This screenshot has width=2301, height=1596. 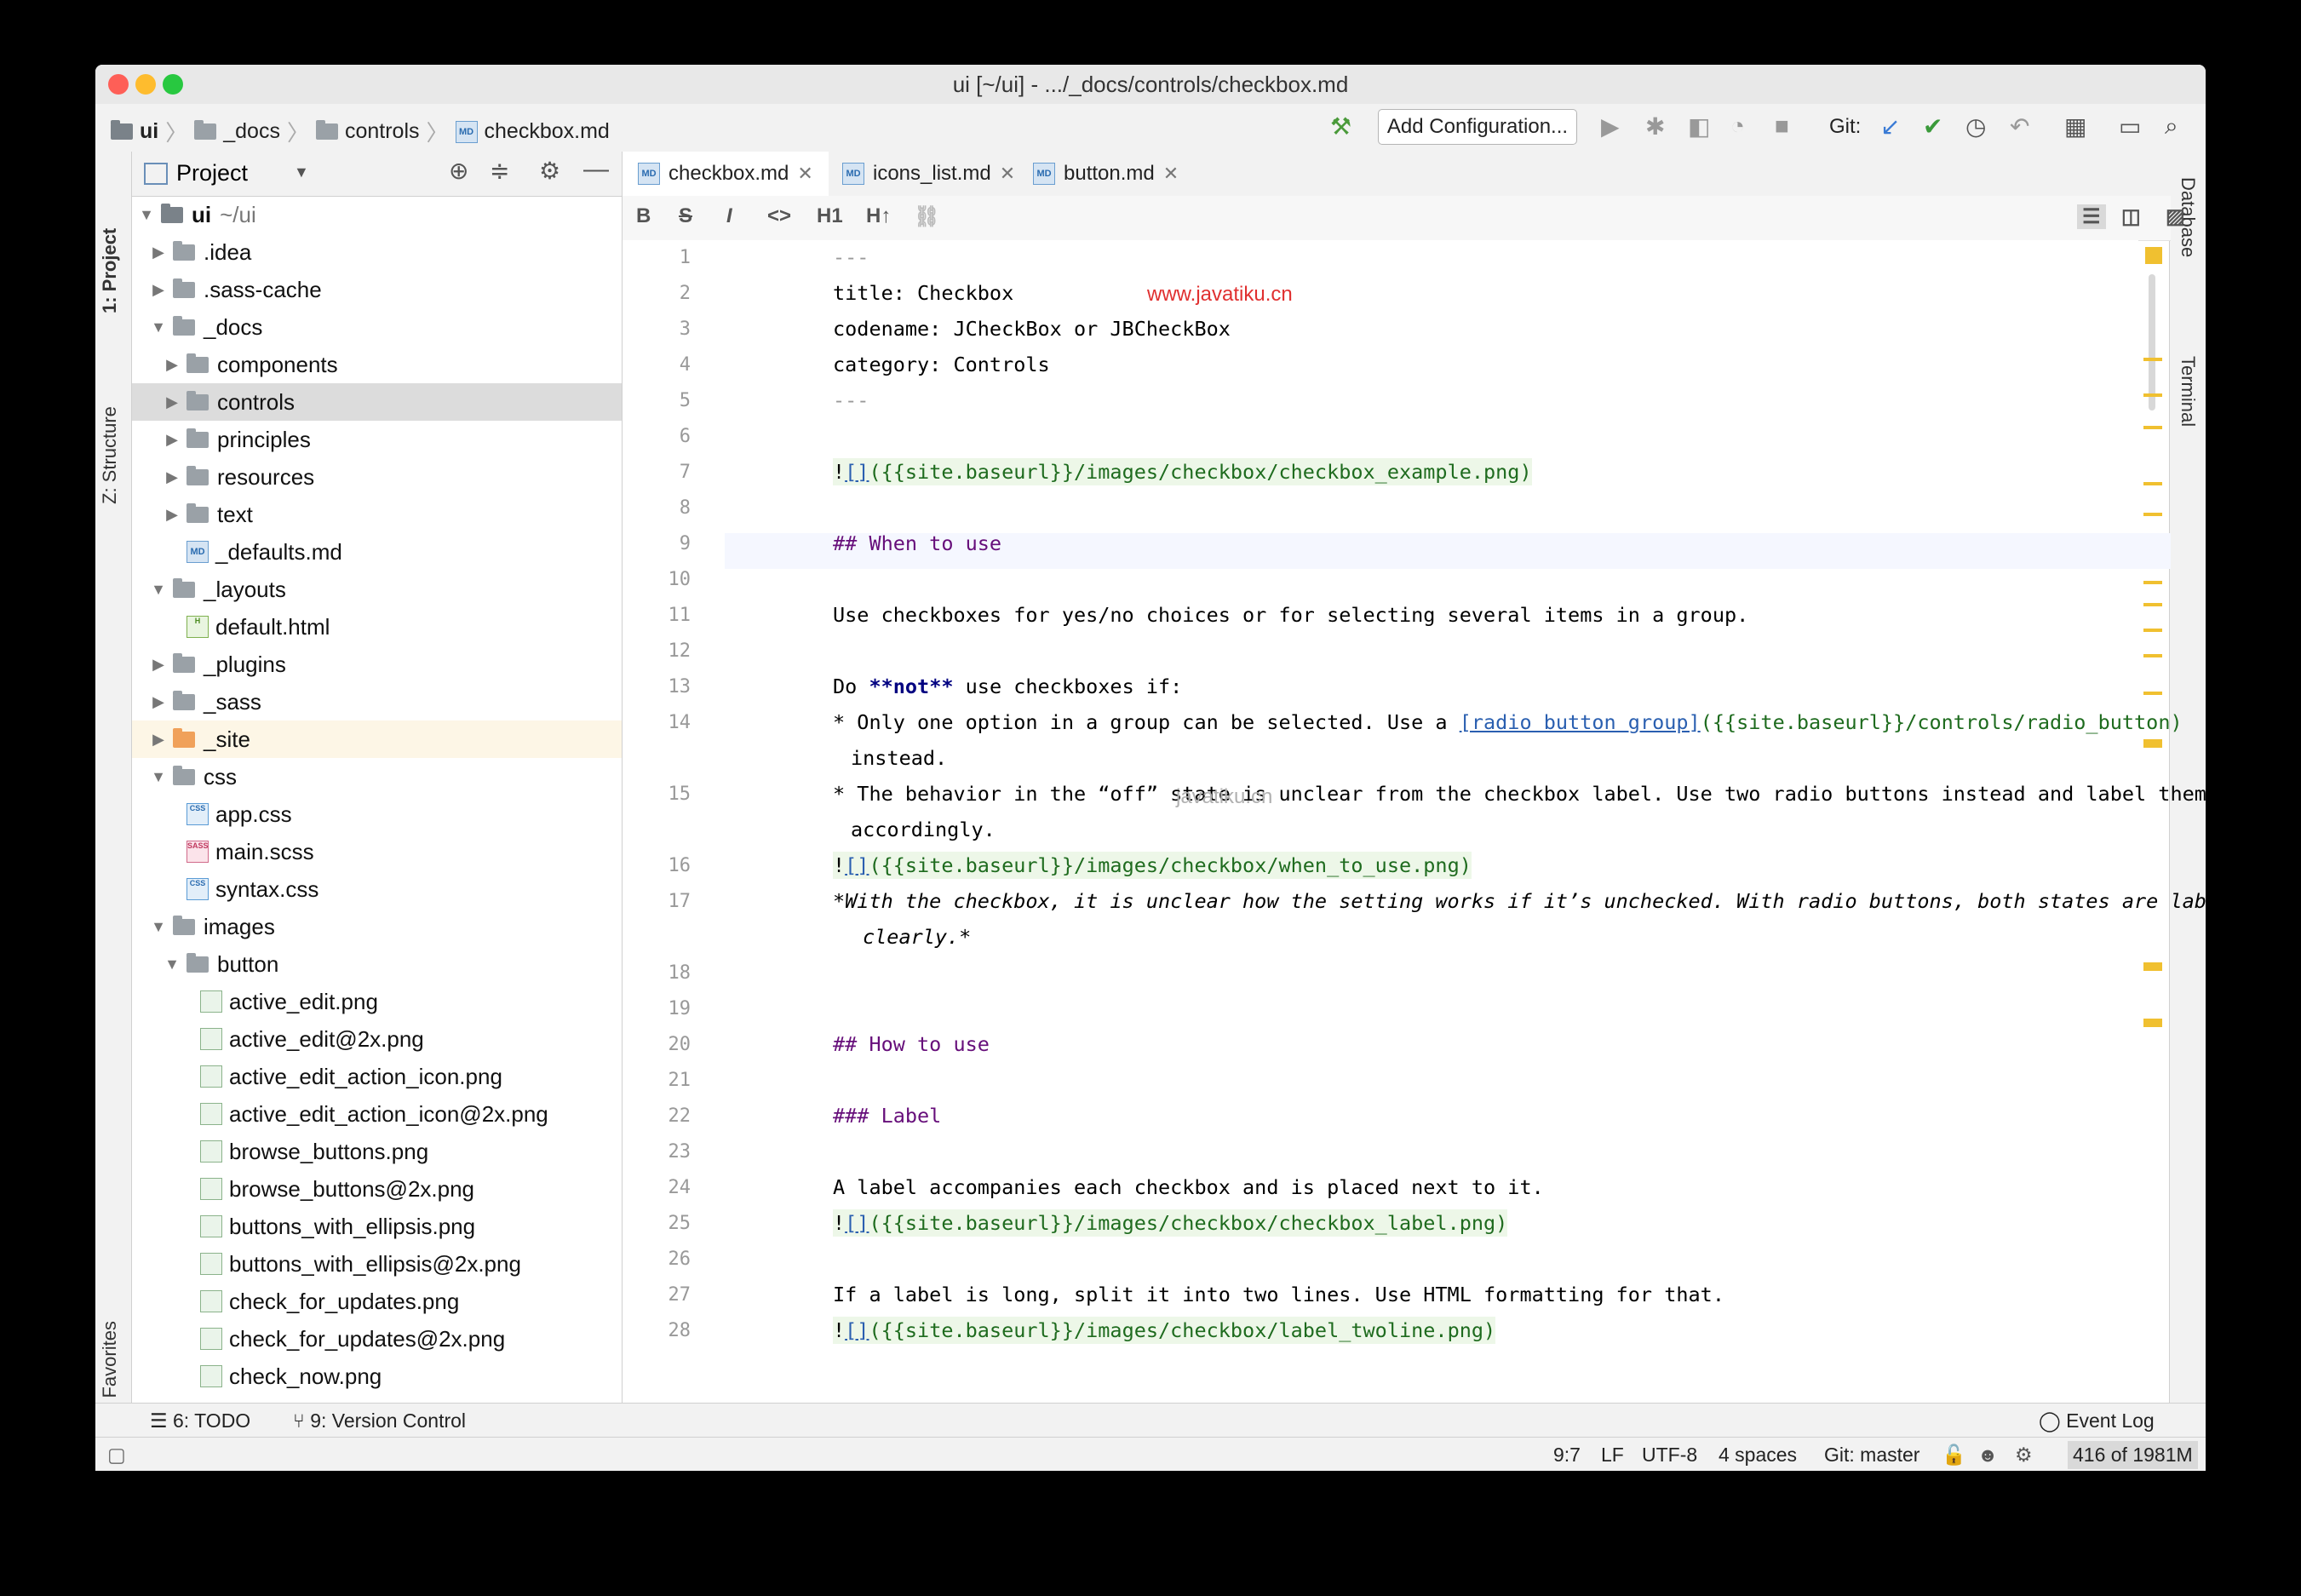 What do you see at coordinates (1871, 1455) in the screenshot?
I see `git-branch: Git: master` at bounding box center [1871, 1455].